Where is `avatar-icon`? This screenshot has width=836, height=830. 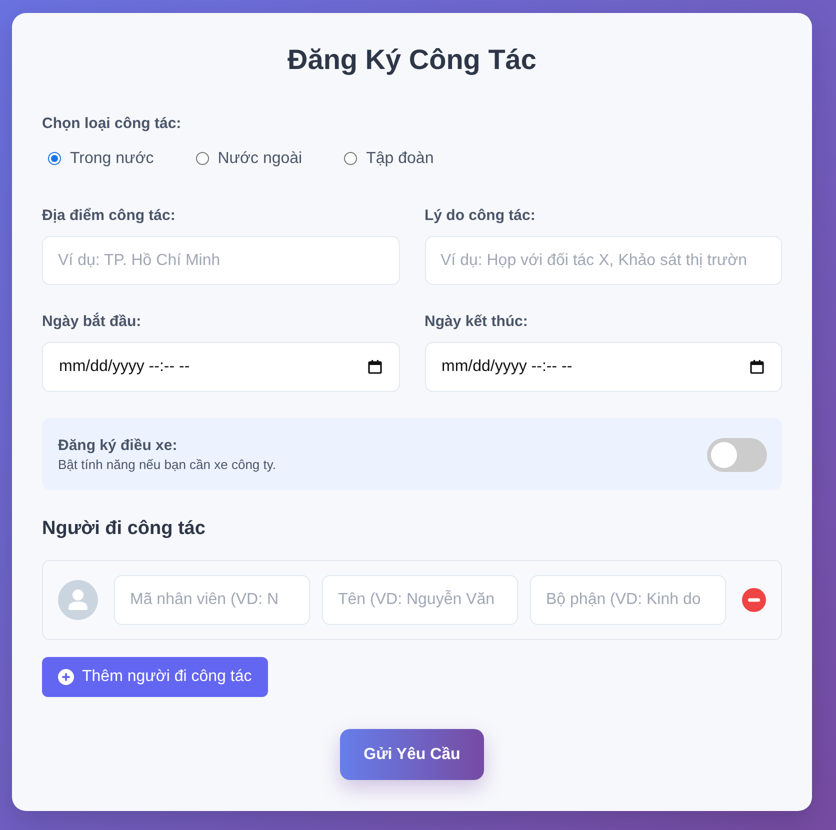
avatar-icon is located at coordinates (78, 600).